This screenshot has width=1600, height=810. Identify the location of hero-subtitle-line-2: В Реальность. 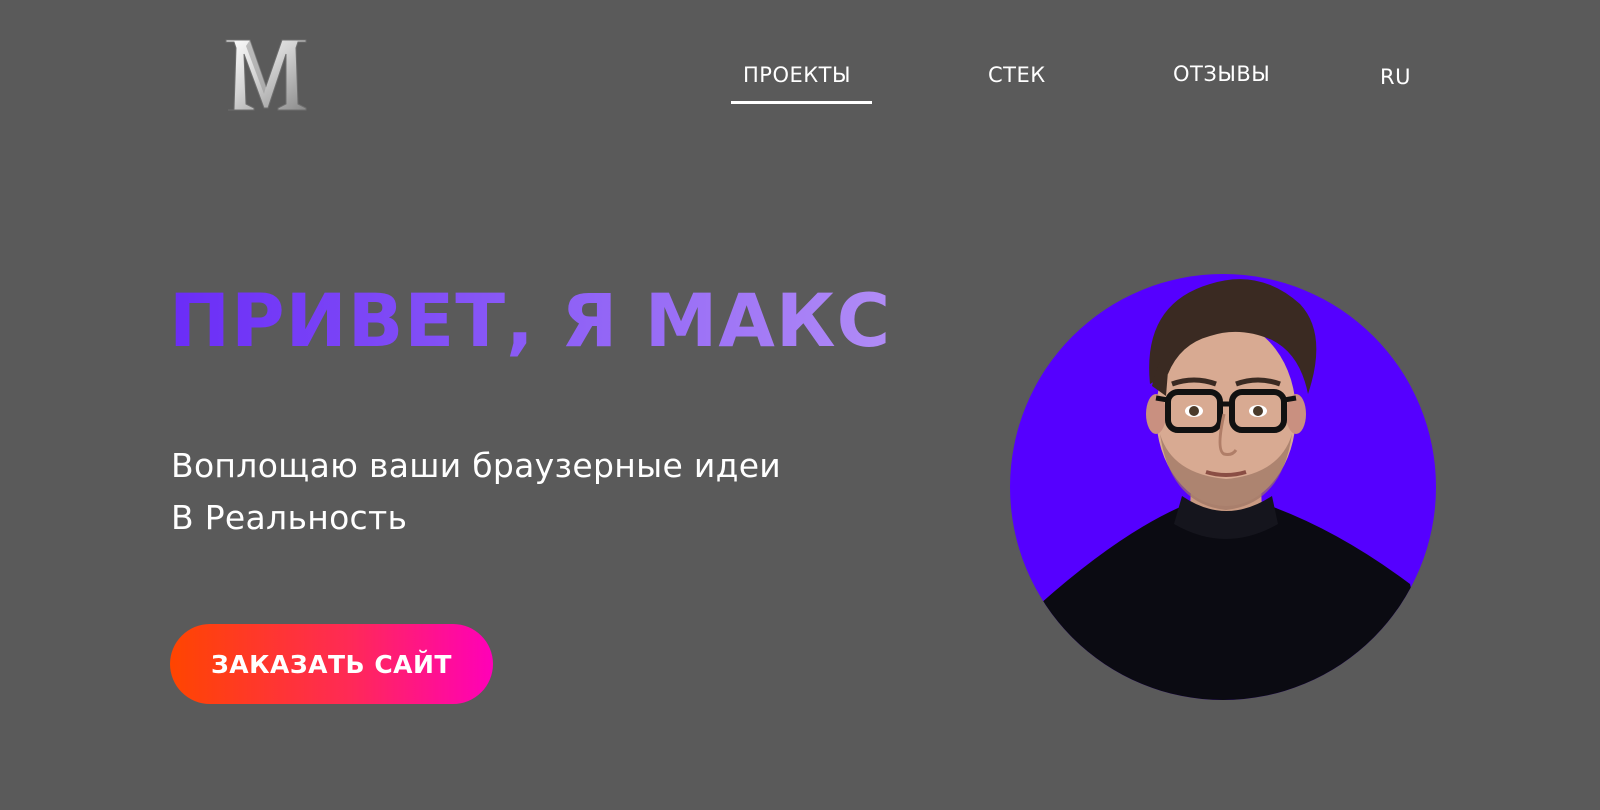
(289, 517).